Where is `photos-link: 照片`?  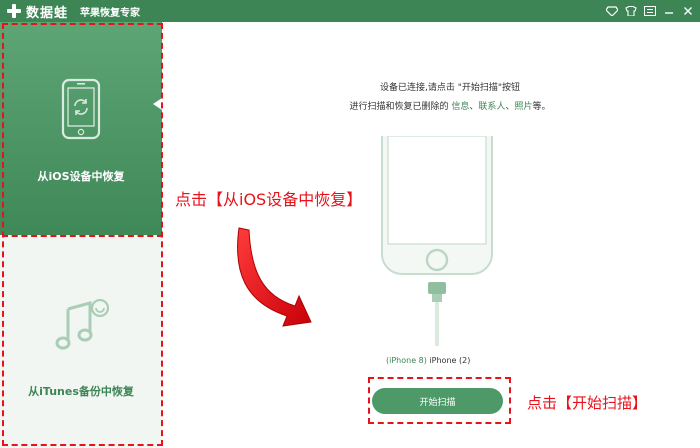 photos-link: 照片 is located at coordinates (523, 107).